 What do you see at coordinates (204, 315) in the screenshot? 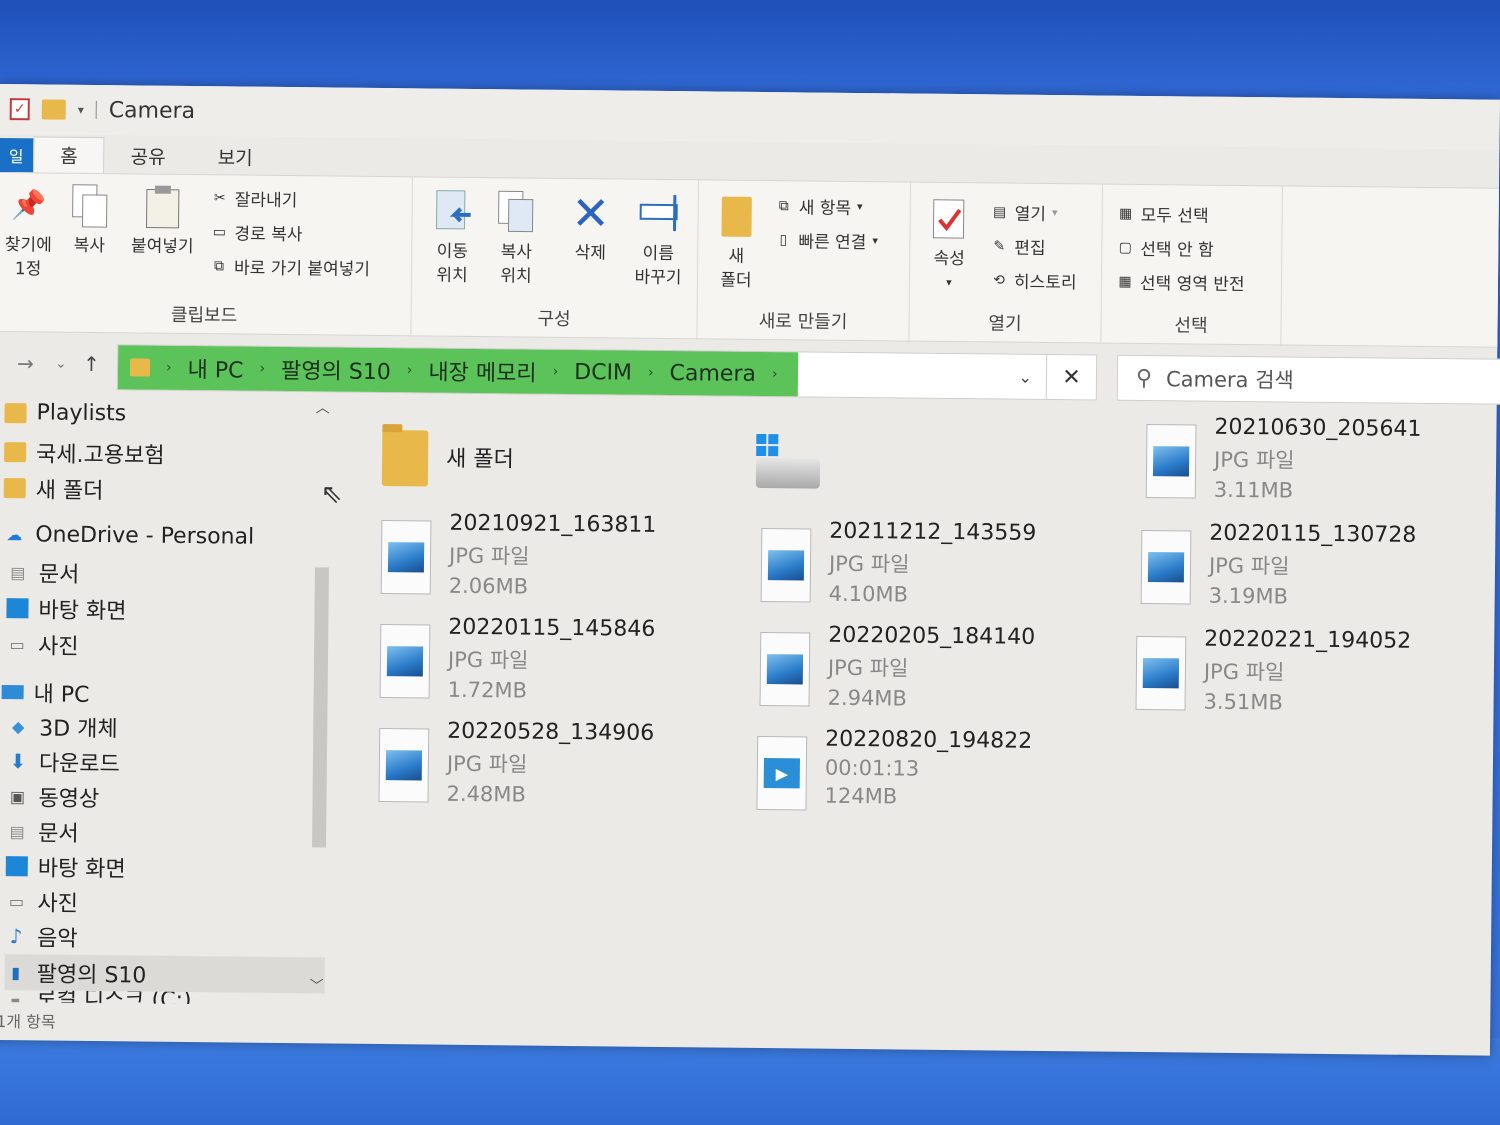
I see `clipboard-group-label: 클립보드` at bounding box center [204, 315].